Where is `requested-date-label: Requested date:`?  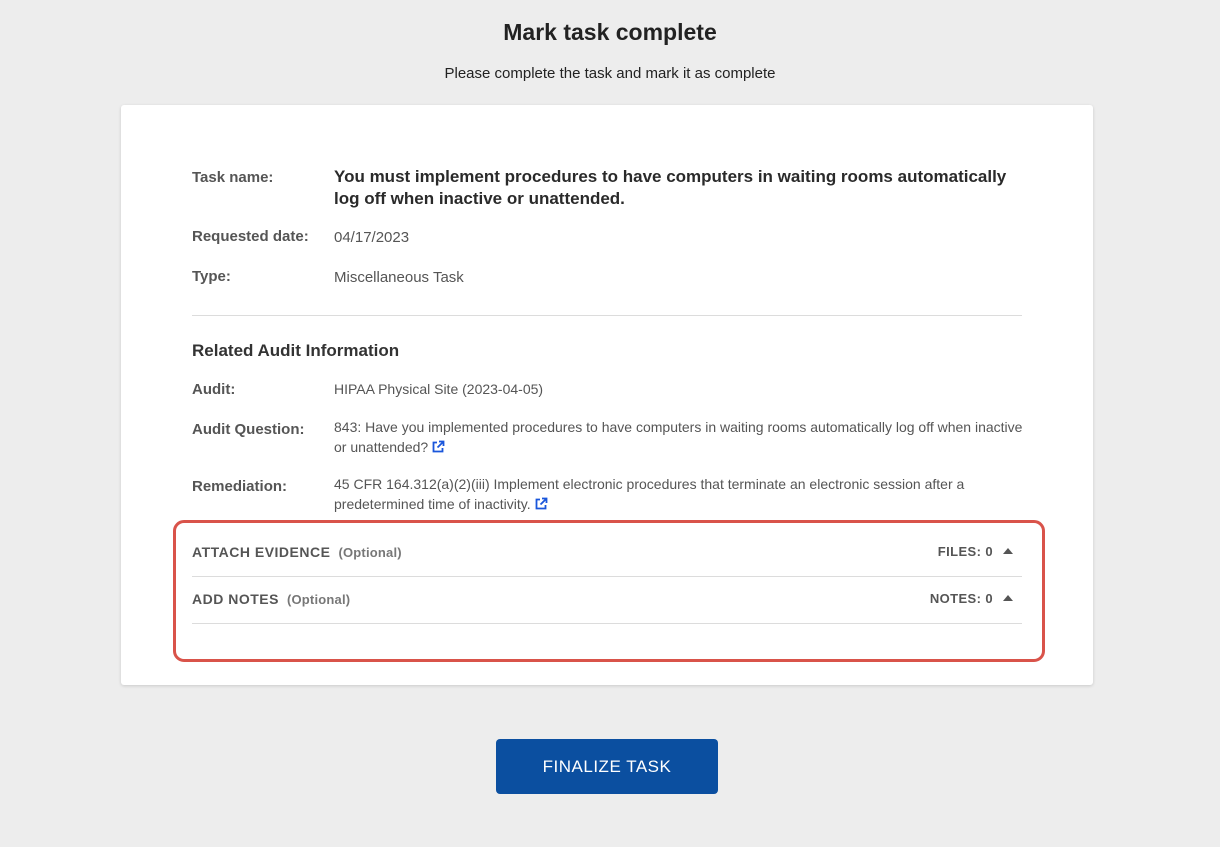 requested-date-label: Requested date: is located at coordinates (250, 236).